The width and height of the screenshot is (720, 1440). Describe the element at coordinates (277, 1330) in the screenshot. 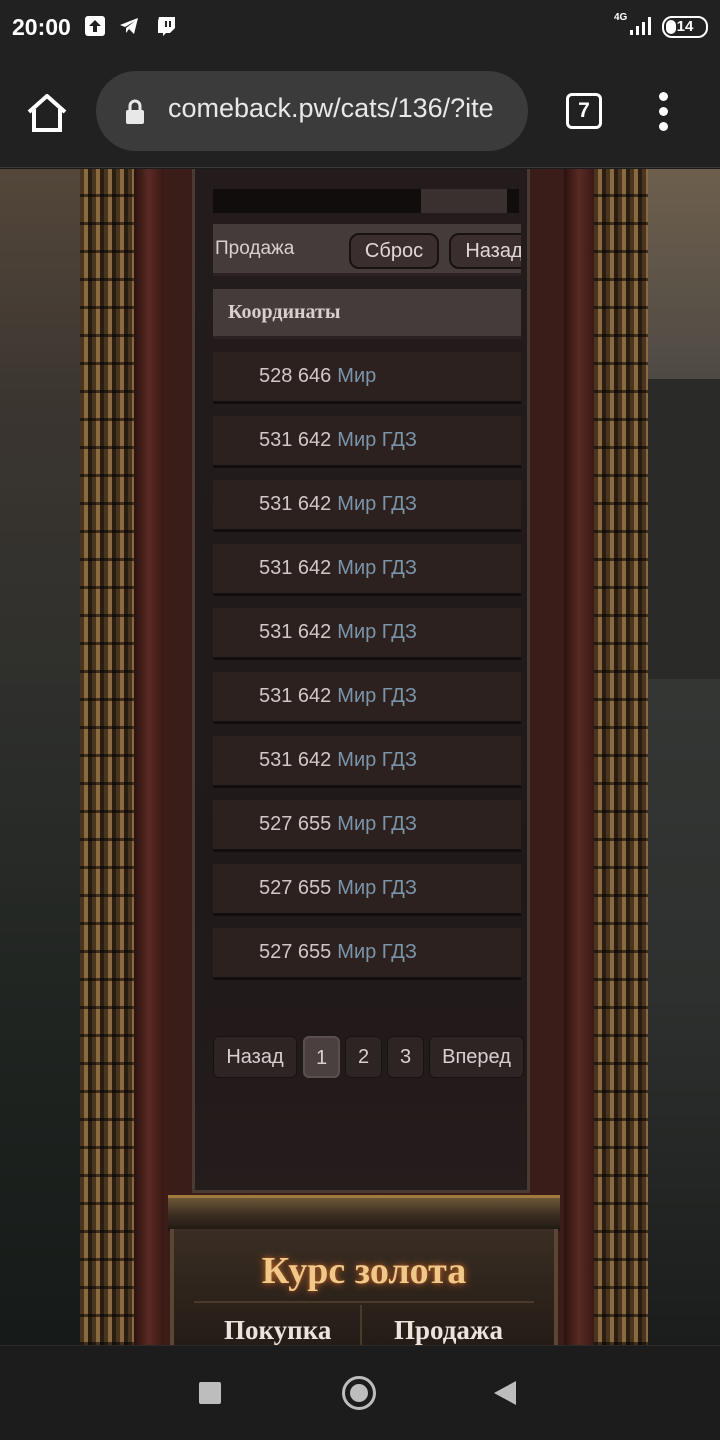

I see `gold-buy-tab: Покупка` at that location.